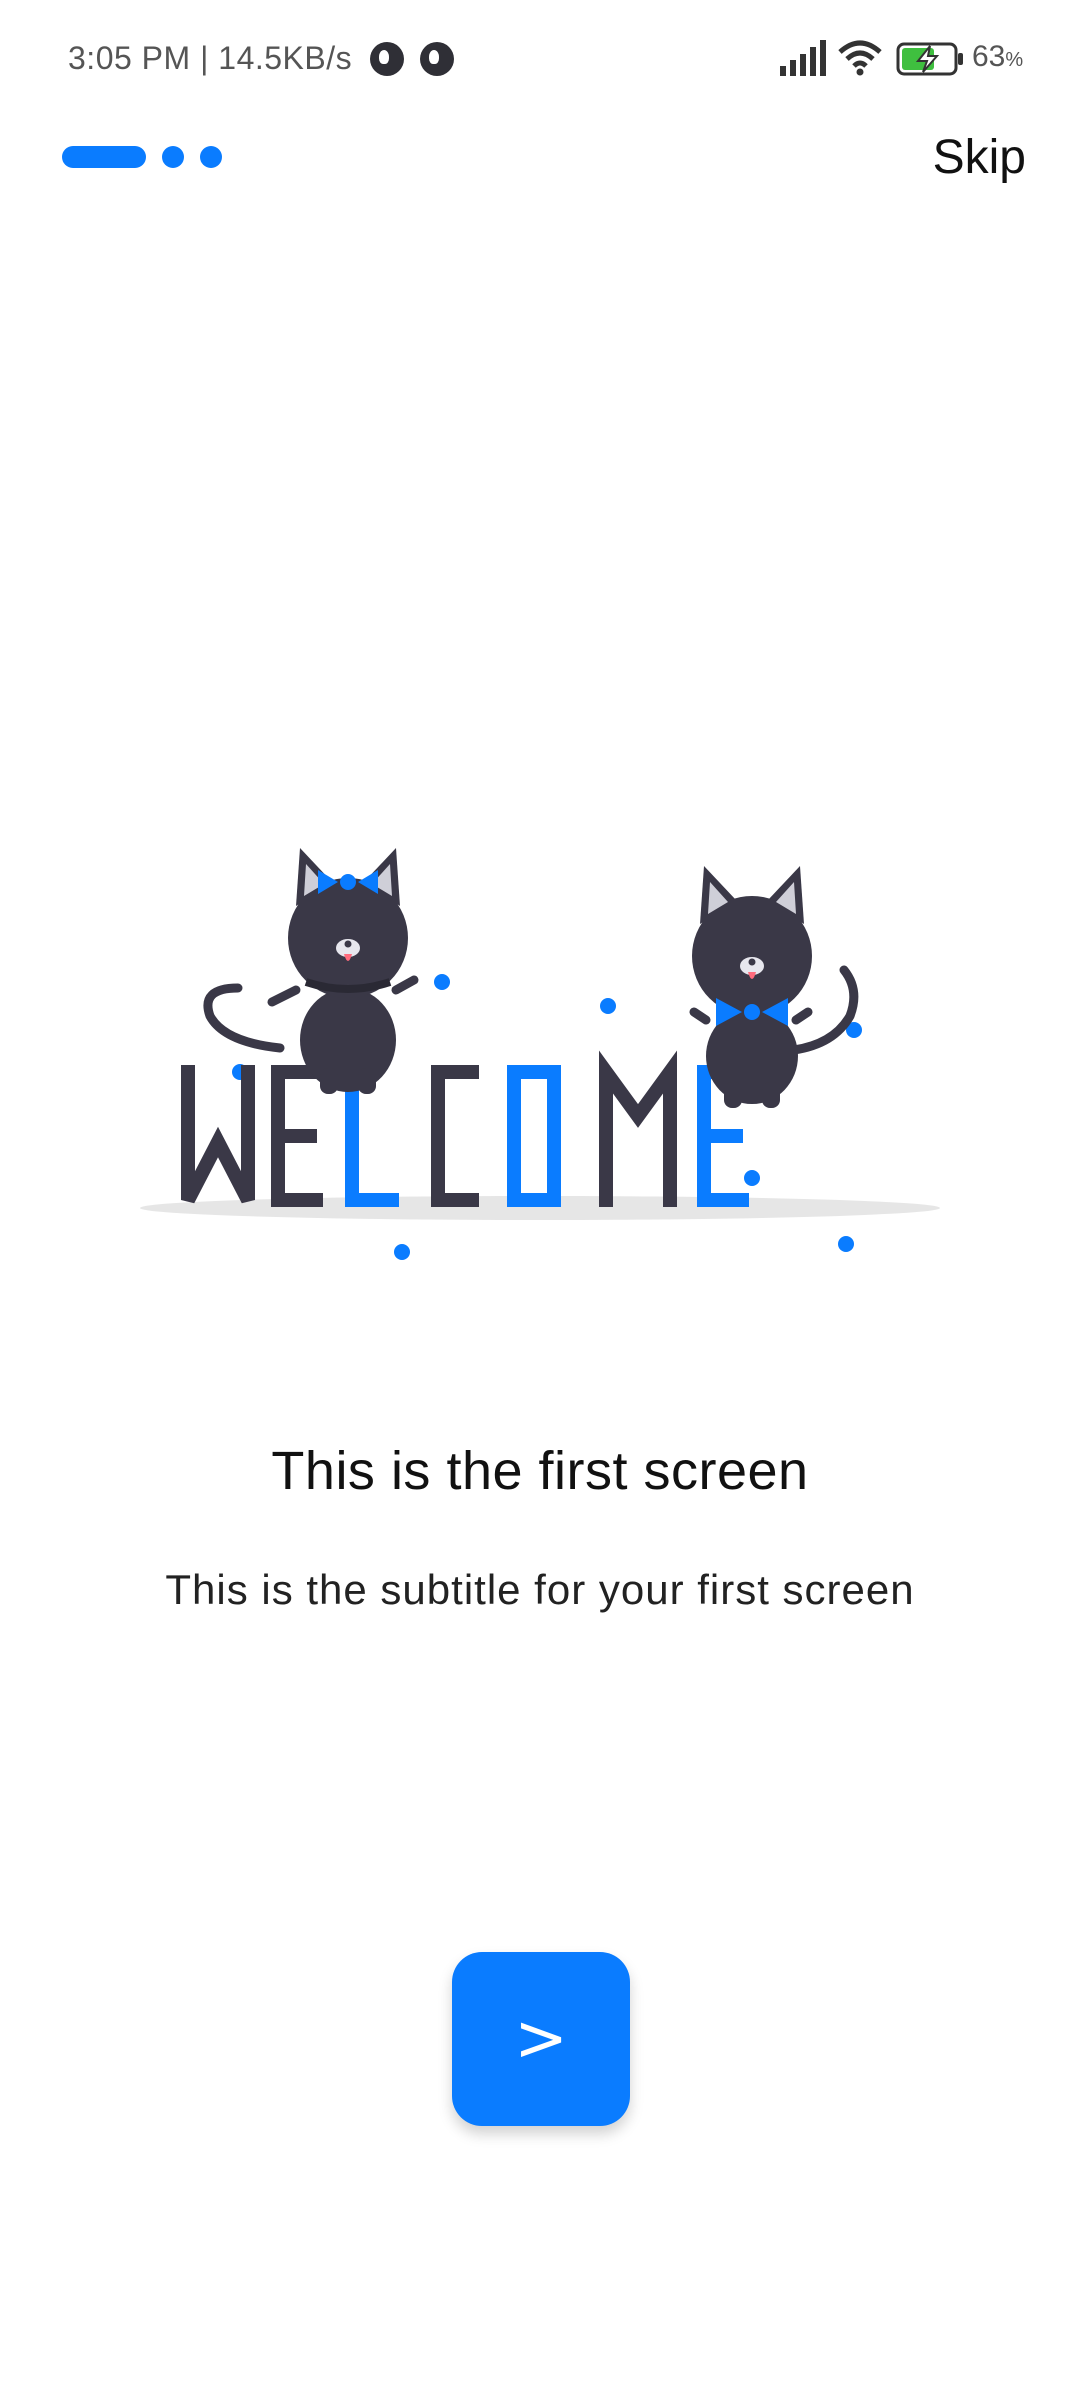 Image resolution: width=1080 pixels, height=2400 pixels. I want to click on status-bar: 3:05 PM | 14.5KB/s 63%, so click(540, 59).